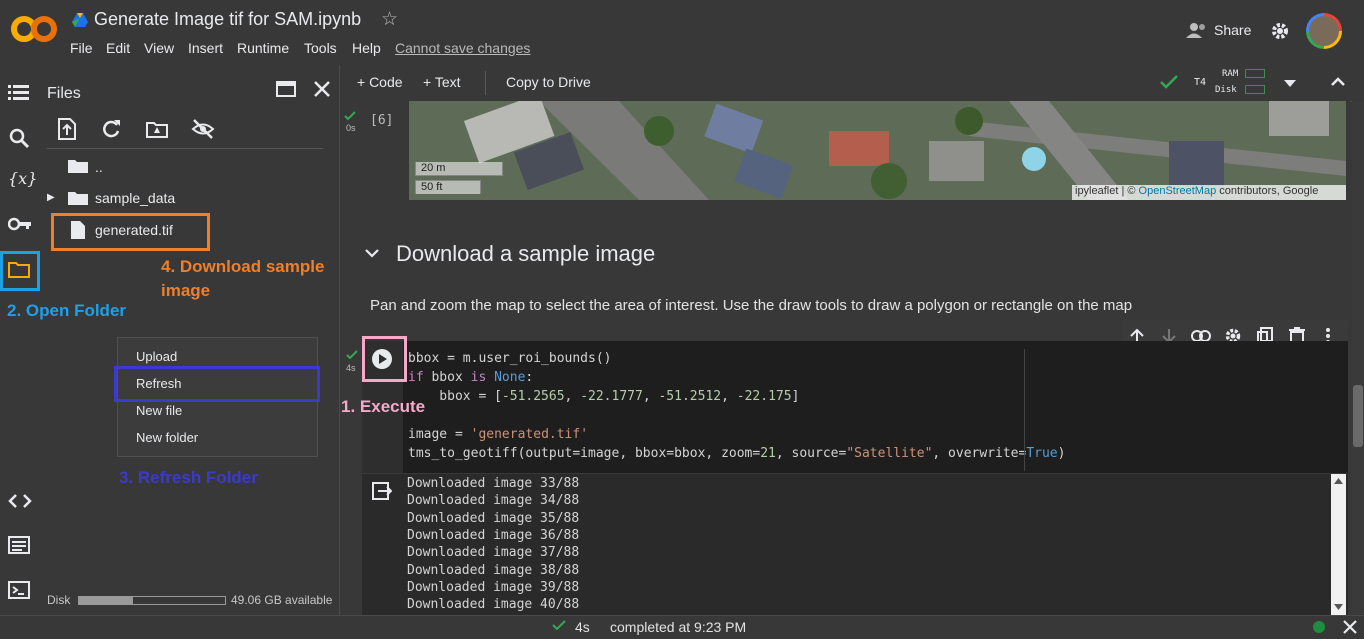 The image size is (1364, 639). Describe the element at coordinates (1200, 82) in the screenshot. I see `runtime-type: T4` at that location.